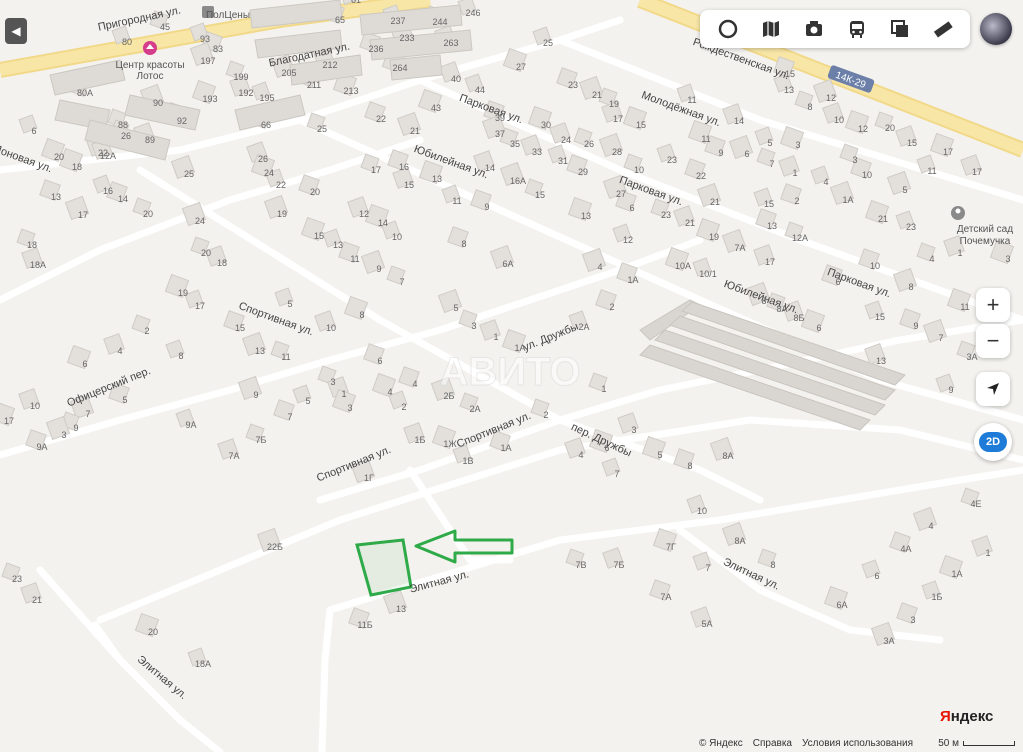 The width and height of the screenshot is (1023, 752). Describe the element at coordinates (937, 597) in the screenshot. I see `house-number: 1Б` at that location.